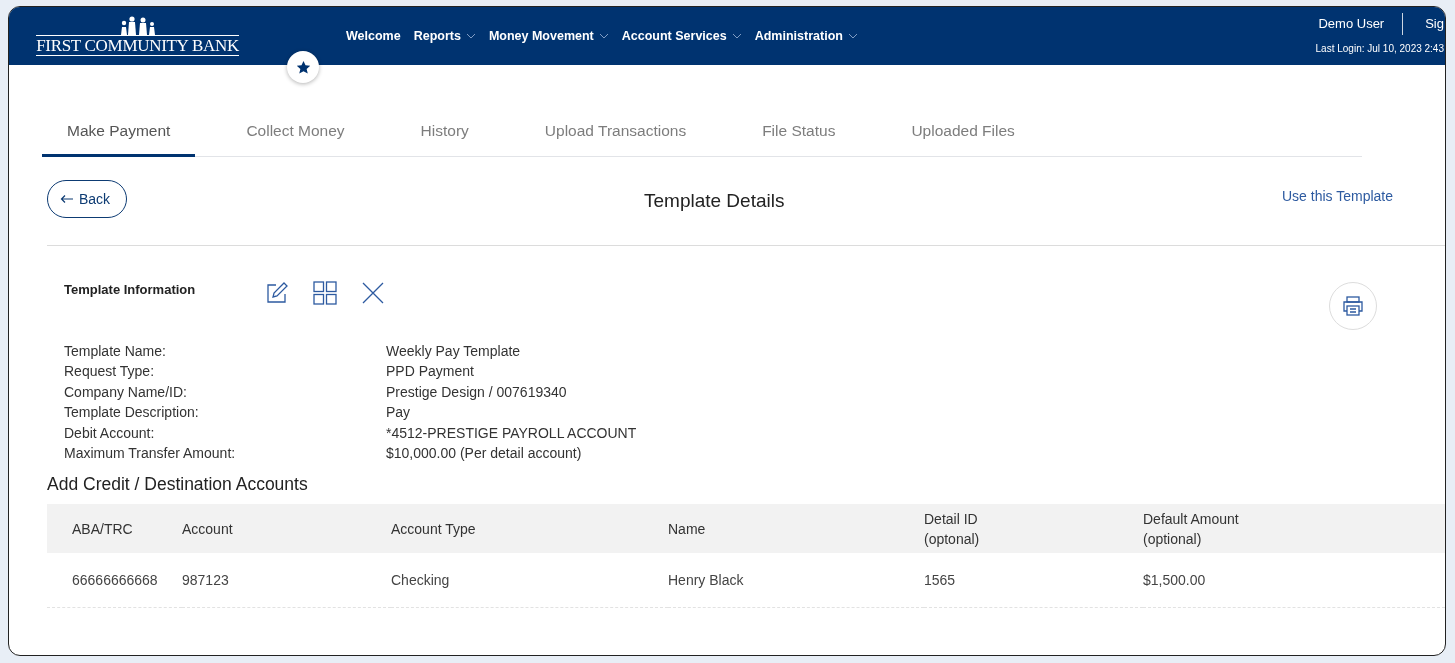  Describe the element at coordinates (806, 36) in the screenshot. I see `nav-menu-item: Administration` at that location.